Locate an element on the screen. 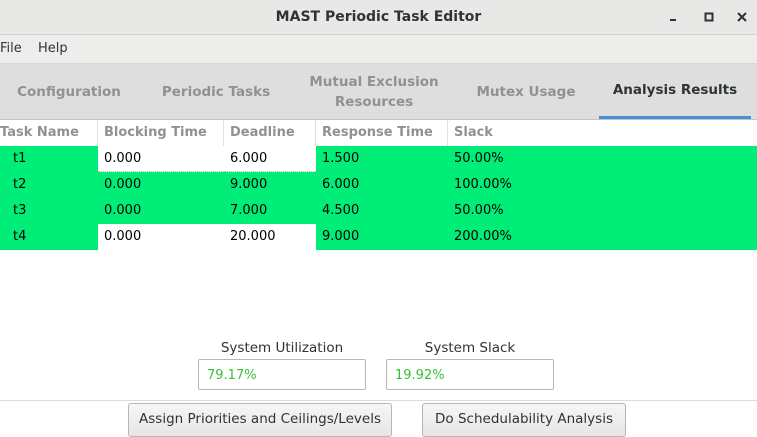 This screenshot has width=757, height=437. column-header-task-name: Task Name is located at coordinates (49, 133).